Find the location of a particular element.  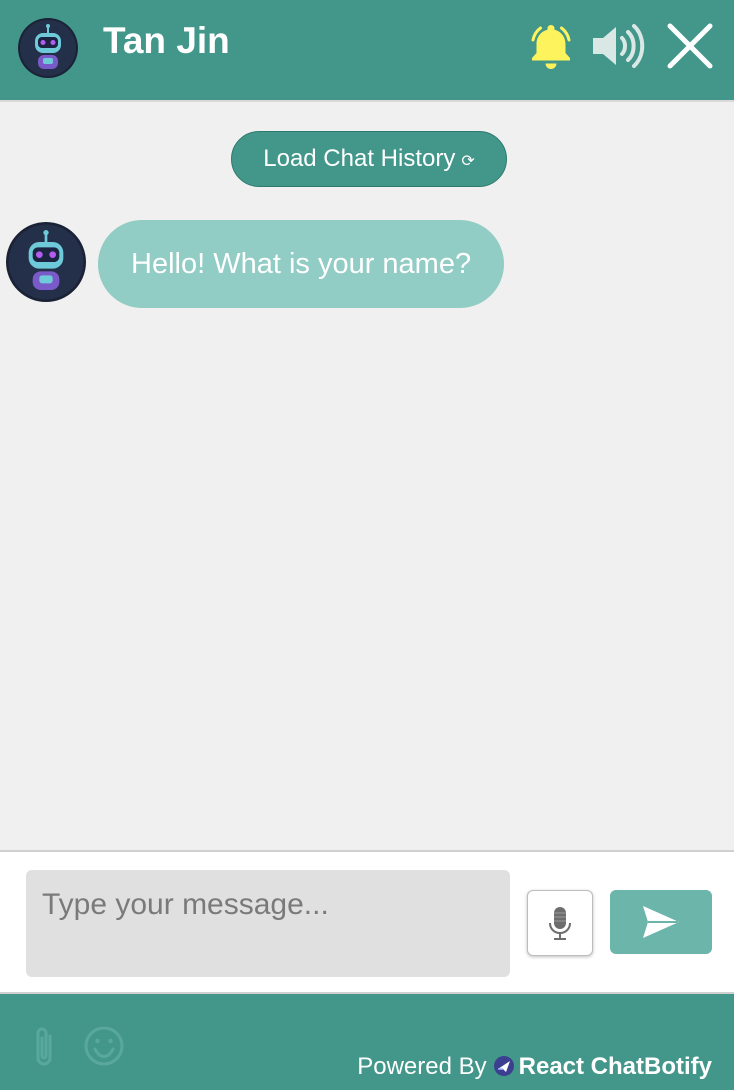

attach-file-button is located at coordinates (44, 1048).